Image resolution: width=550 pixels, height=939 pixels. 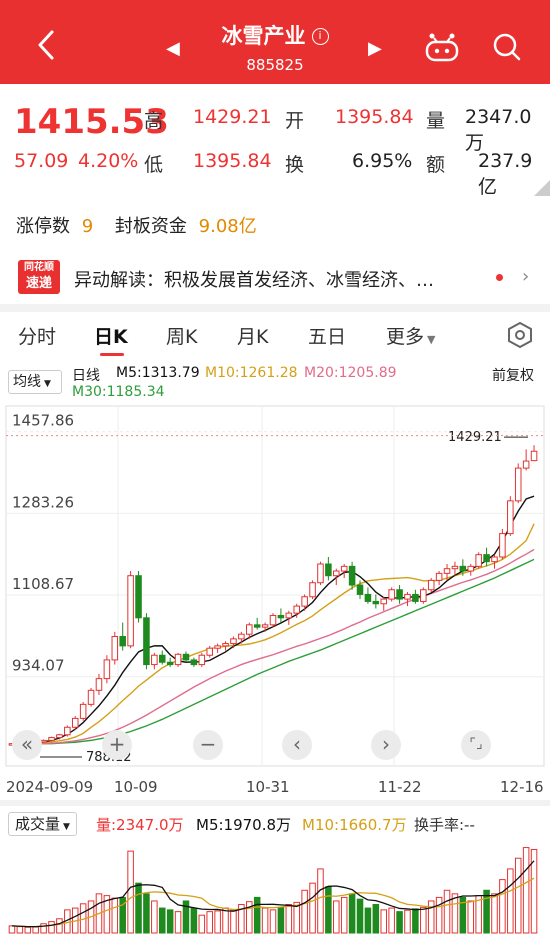 What do you see at coordinates (525, 276) in the screenshot?
I see `chevron-right-icon: ›` at bounding box center [525, 276].